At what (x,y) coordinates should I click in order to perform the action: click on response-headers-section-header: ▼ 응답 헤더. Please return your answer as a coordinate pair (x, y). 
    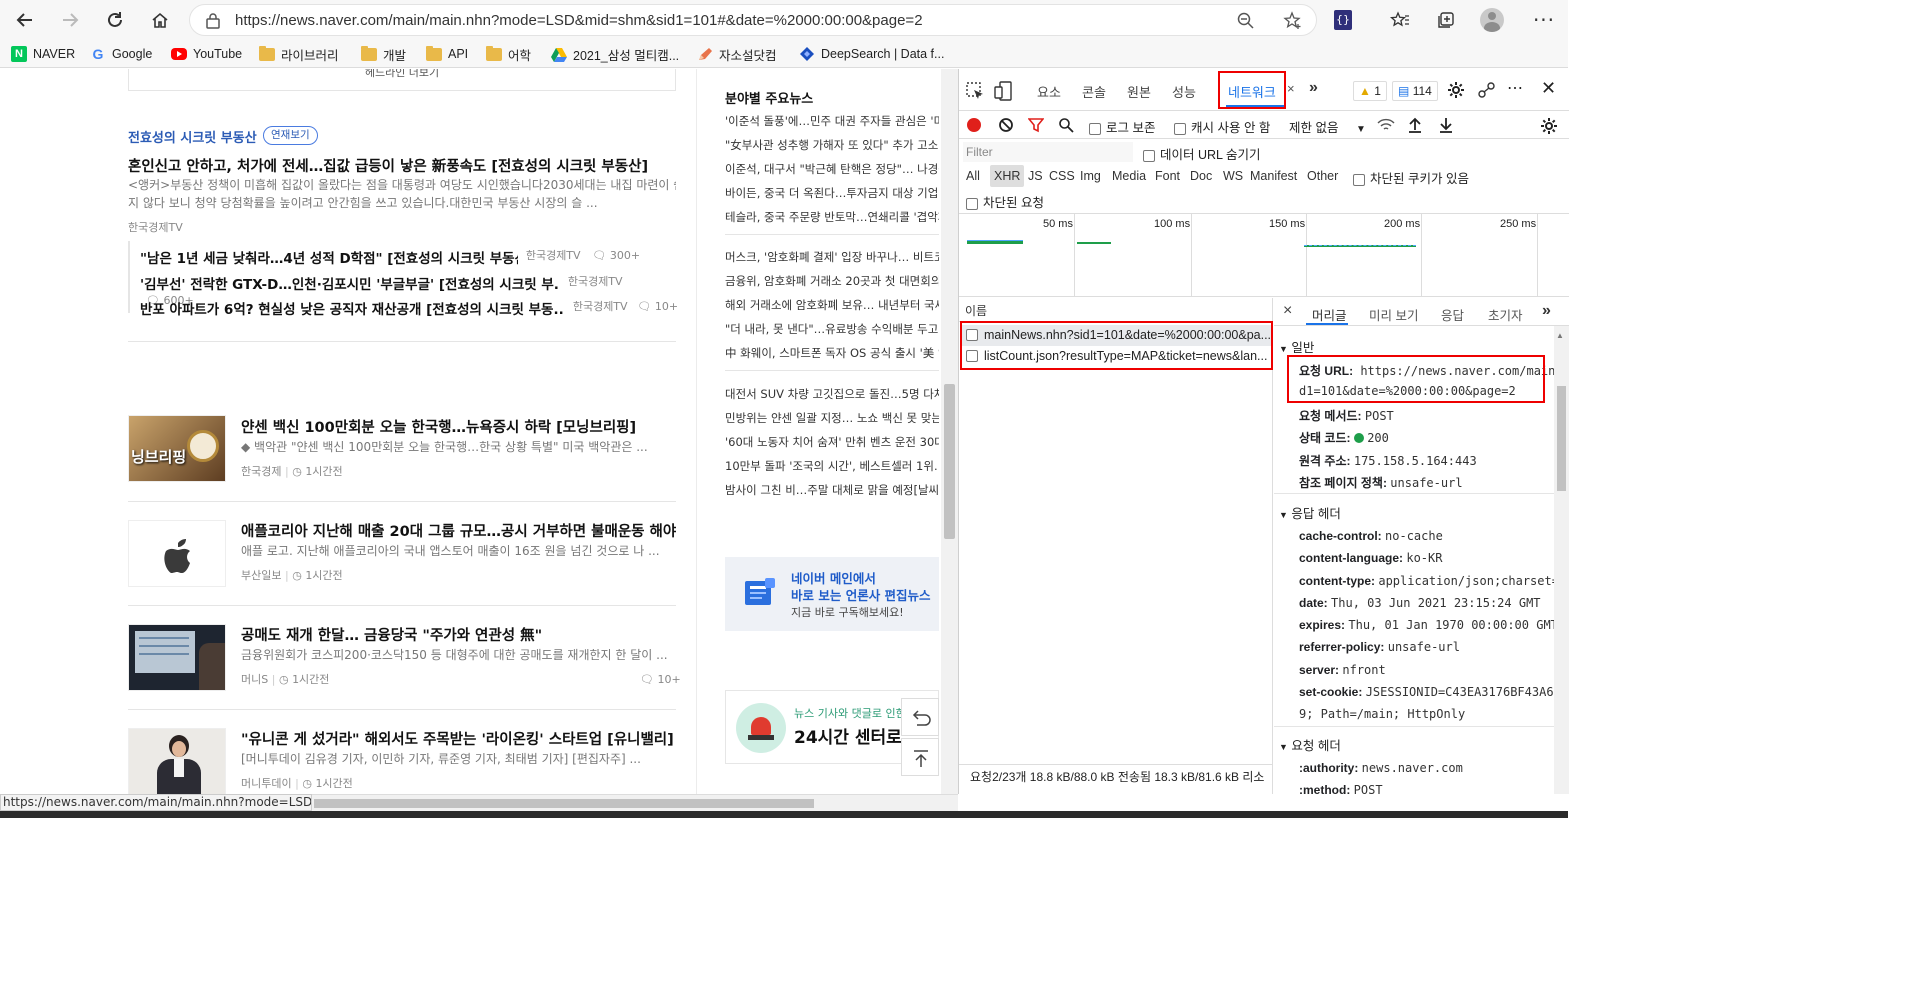
    Looking at the image, I should click on (1310, 512).